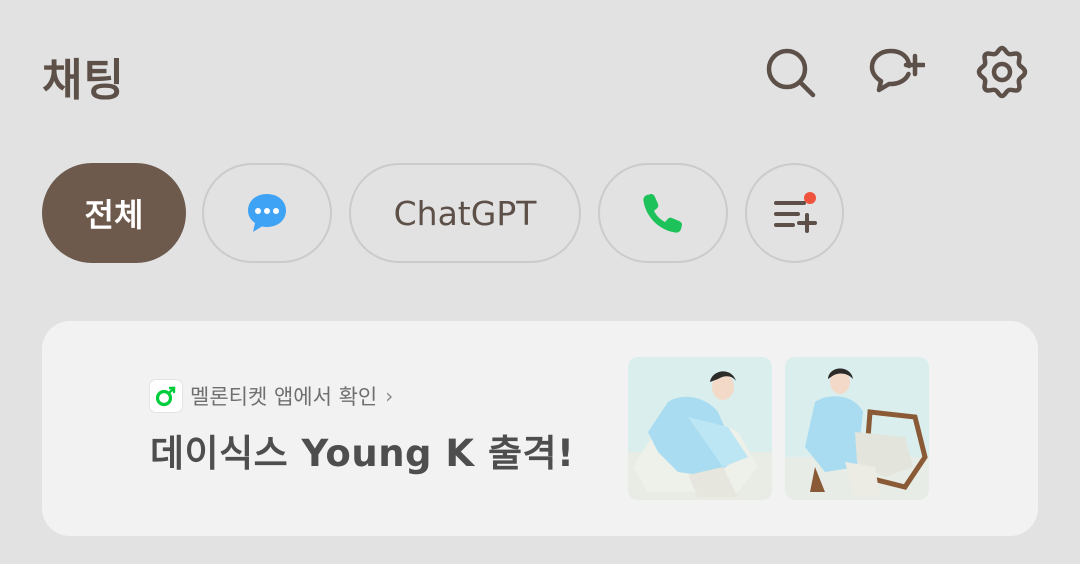  I want to click on phone-icon, so click(662, 213).